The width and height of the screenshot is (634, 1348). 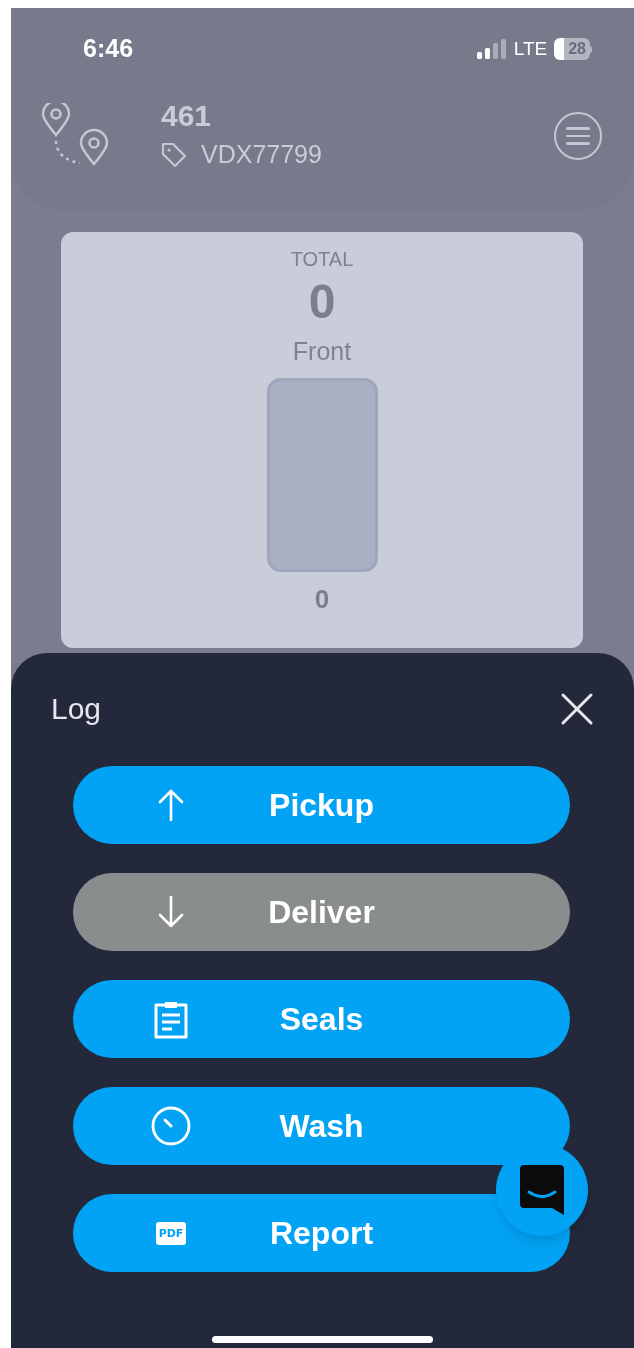 I want to click on signal-icon, so click(x=491, y=49).